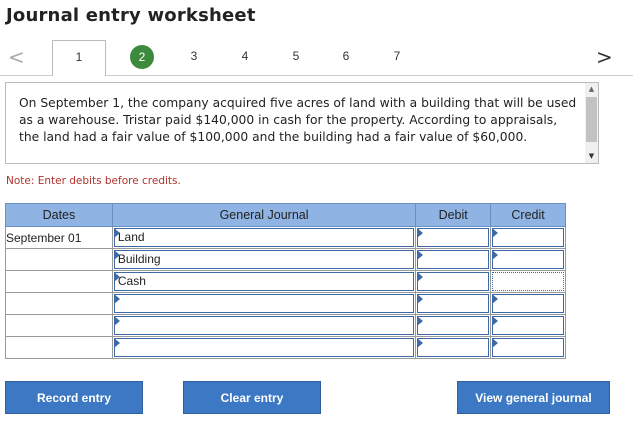 The height and width of the screenshot is (431, 633). I want to click on account-input: Cash, so click(264, 281).